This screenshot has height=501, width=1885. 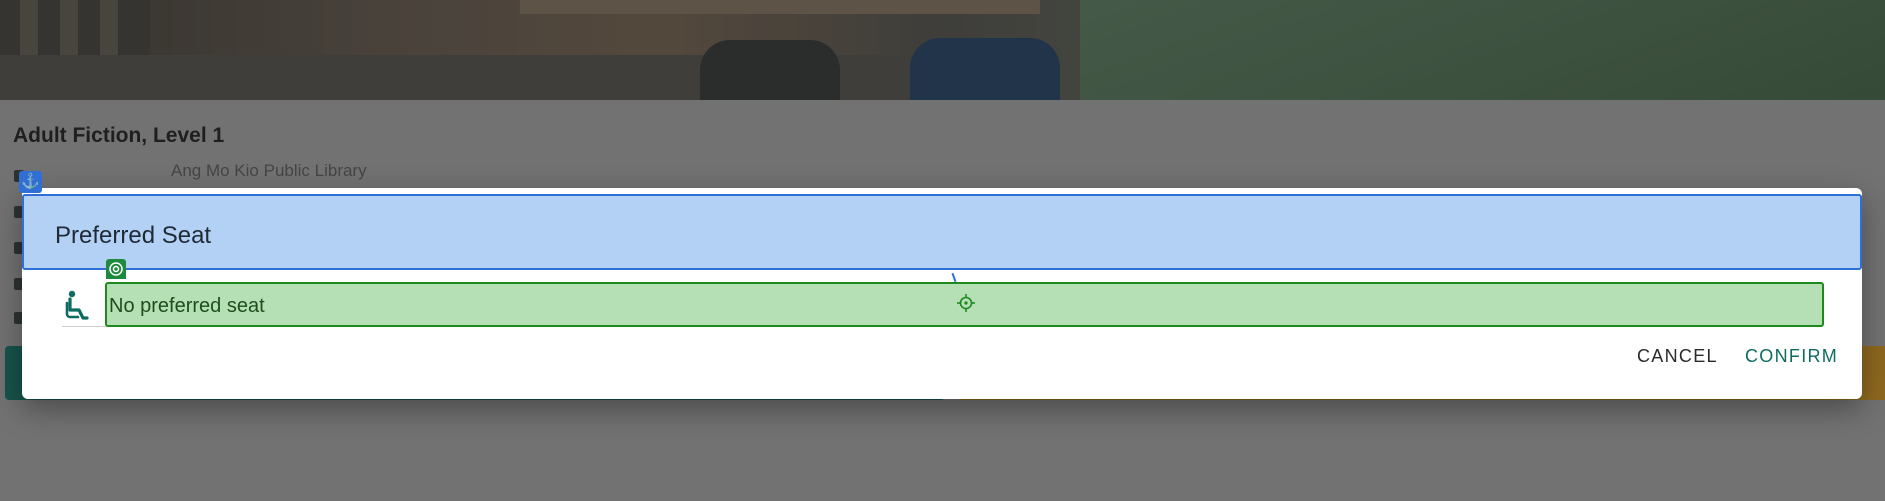 What do you see at coordinates (942, 232) in the screenshot?
I see `dialog-header: Preferred Seat` at bounding box center [942, 232].